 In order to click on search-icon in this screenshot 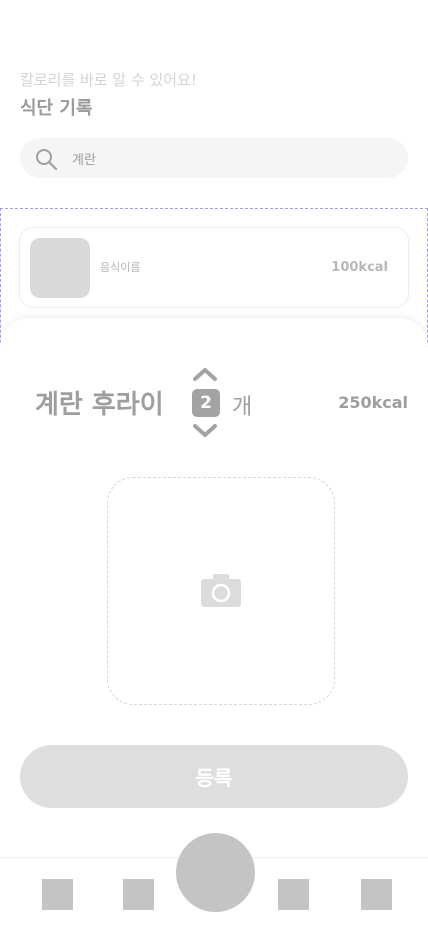, I will do `click(47, 160)`.